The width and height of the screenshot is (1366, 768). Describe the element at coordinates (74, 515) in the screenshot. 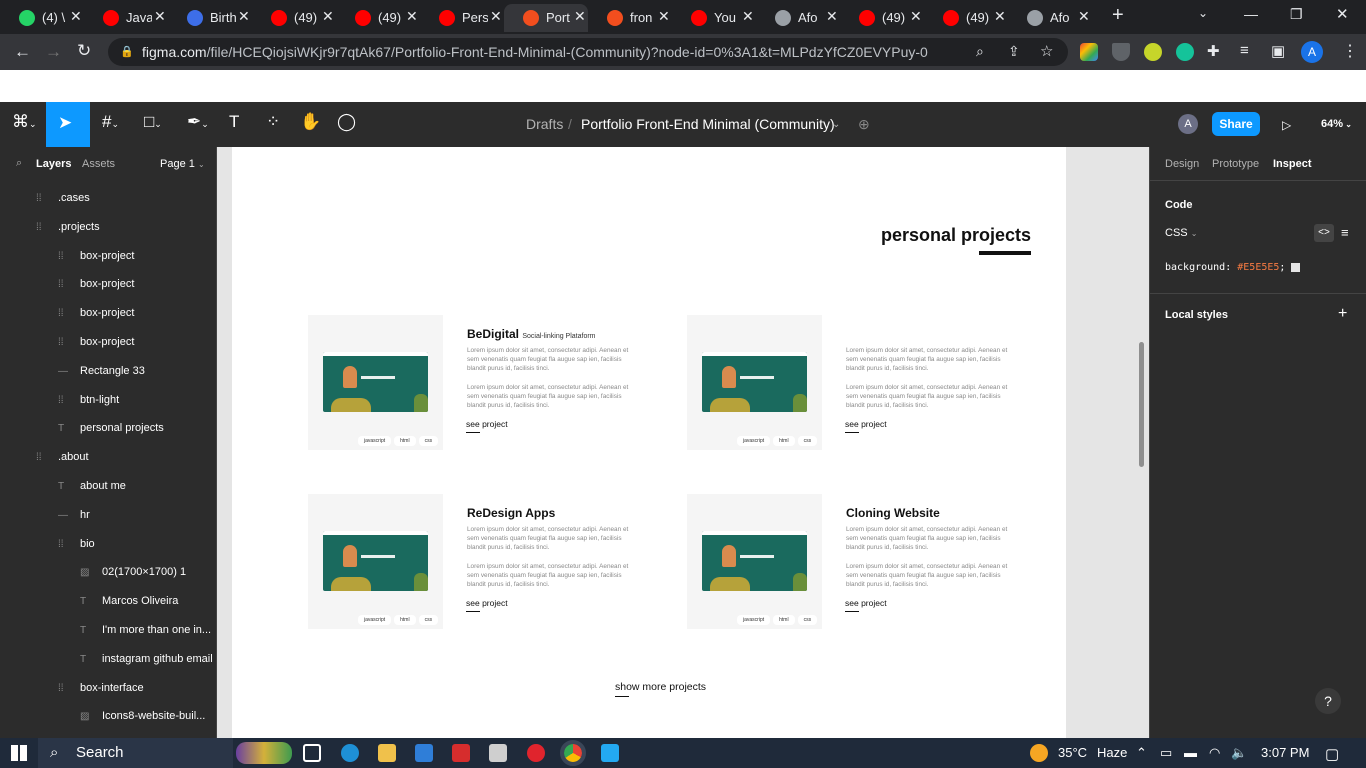

I see `layer-item: — hr` at that location.